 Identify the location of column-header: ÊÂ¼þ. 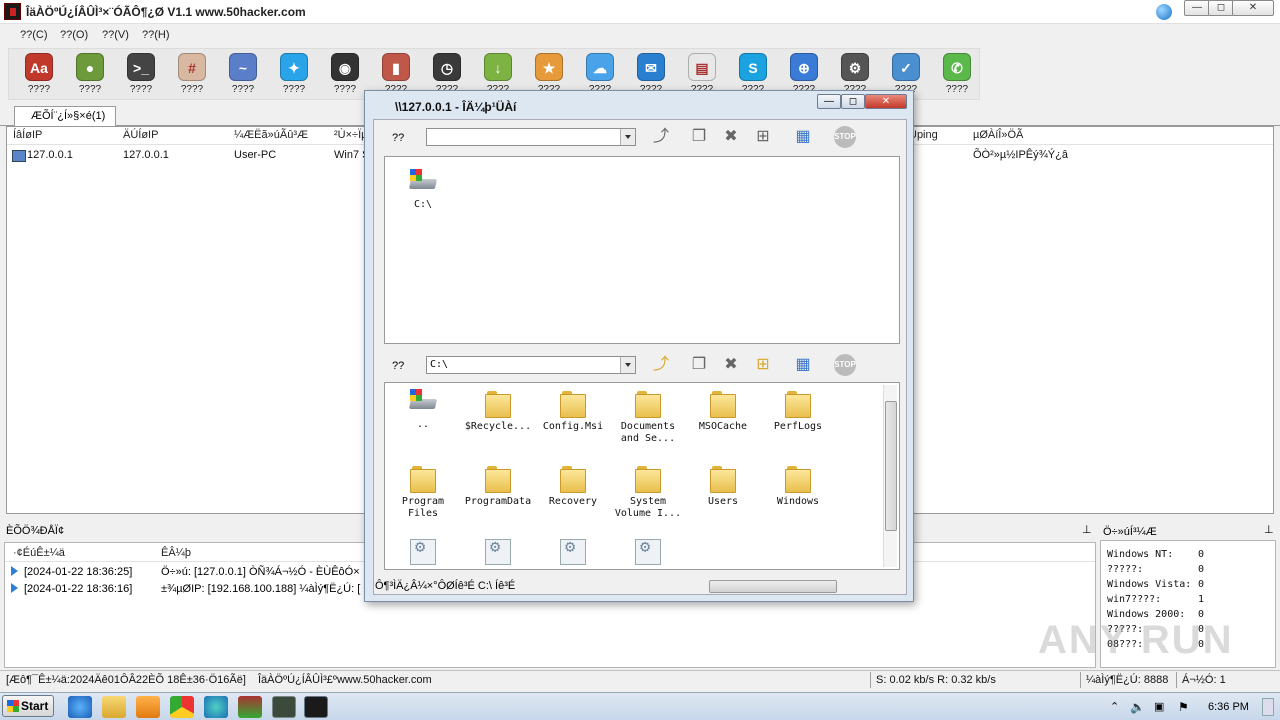
(176, 553).